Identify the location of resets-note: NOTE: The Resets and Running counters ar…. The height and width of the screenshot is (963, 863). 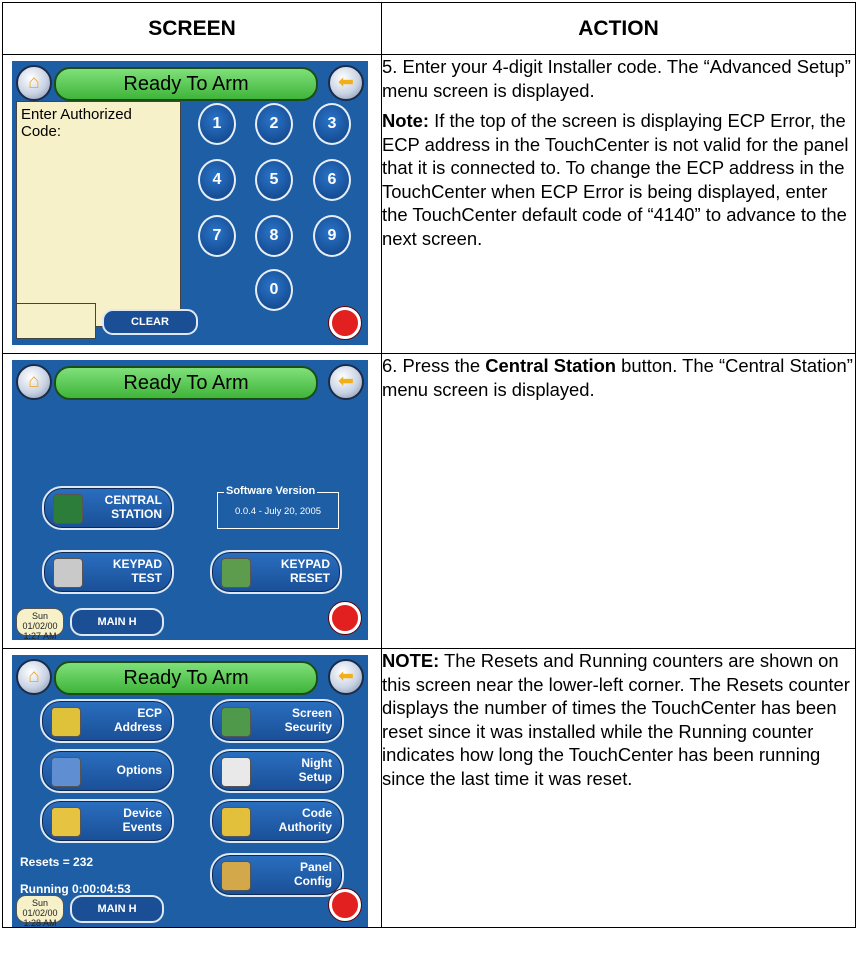
(618, 719).